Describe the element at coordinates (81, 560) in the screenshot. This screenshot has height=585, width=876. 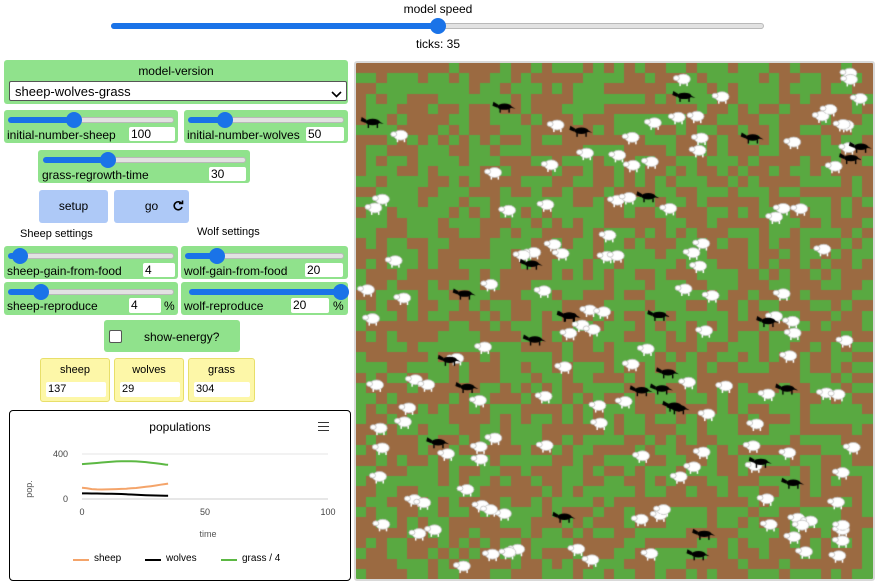
I see `legend-swatch-sheep` at that location.